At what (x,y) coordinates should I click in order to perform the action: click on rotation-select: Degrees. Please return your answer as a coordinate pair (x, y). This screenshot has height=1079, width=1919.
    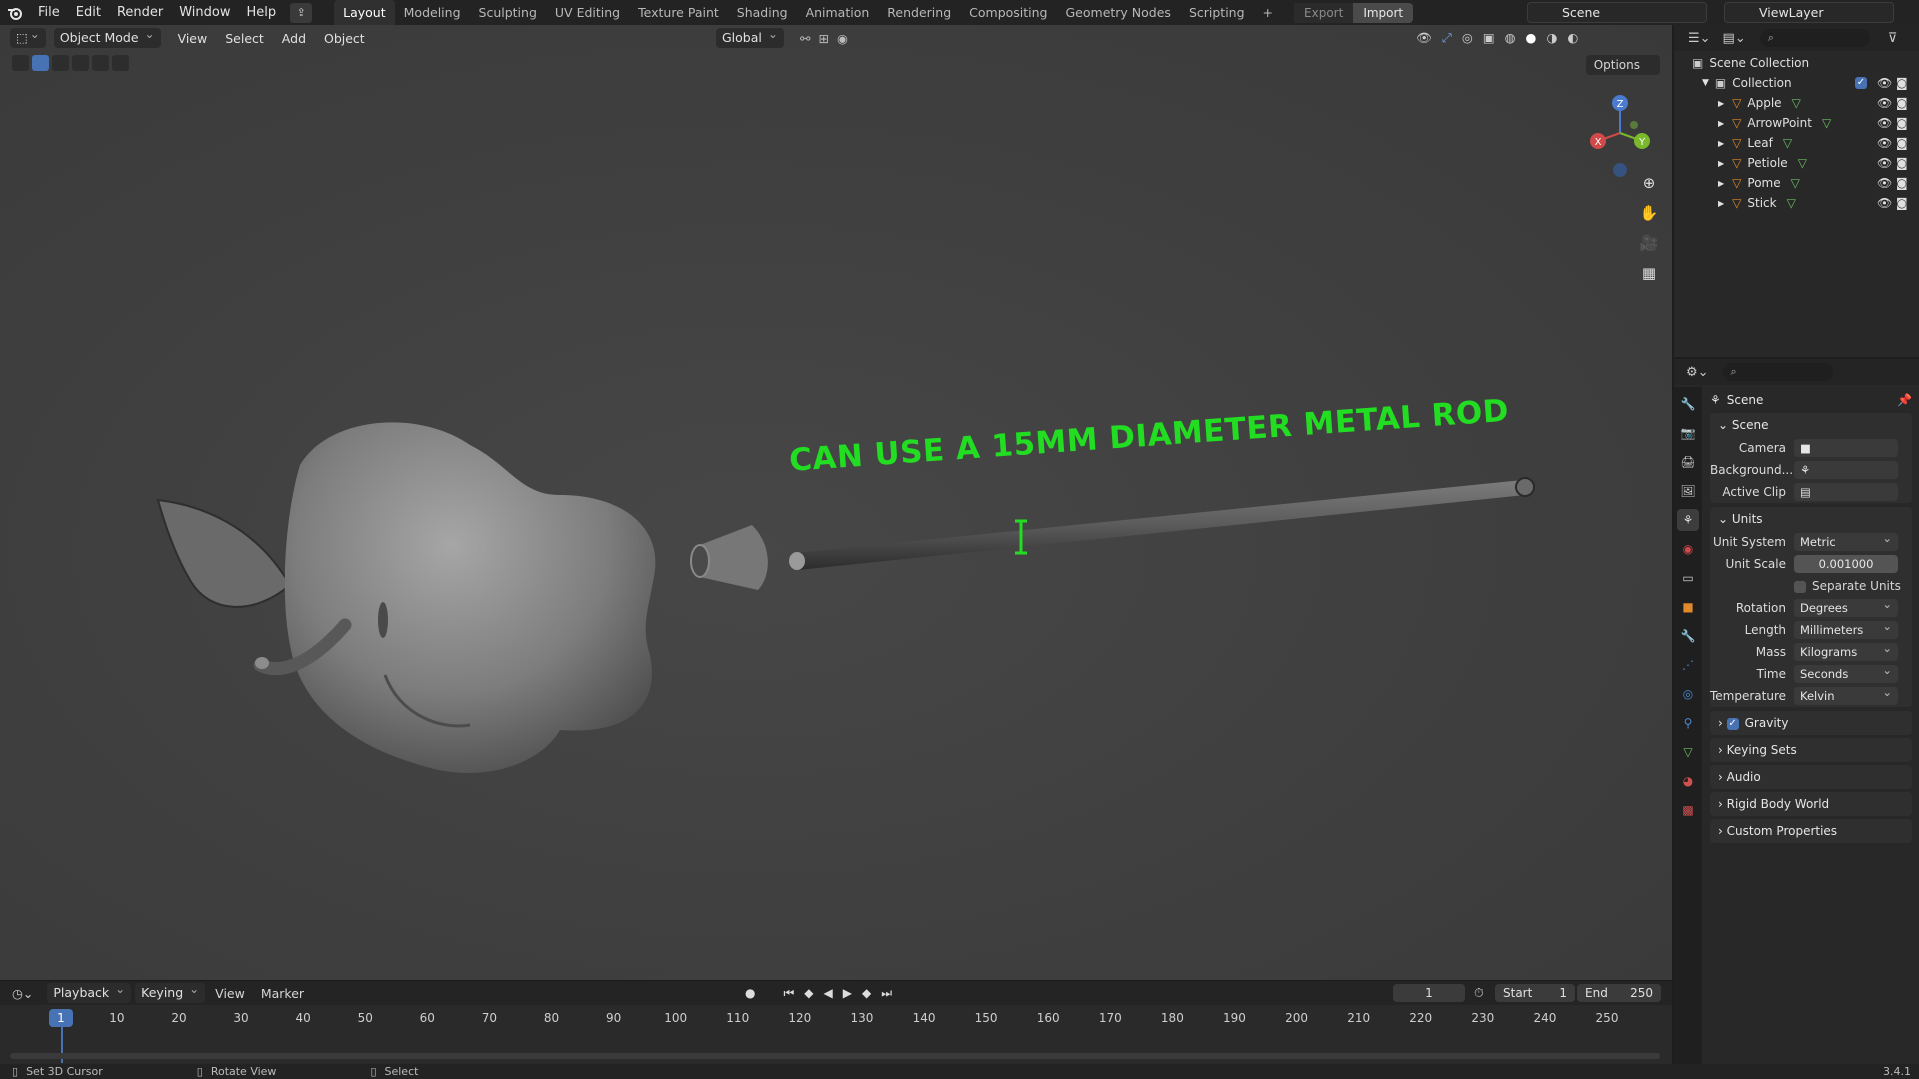
    Looking at the image, I should click on (1846, 606).